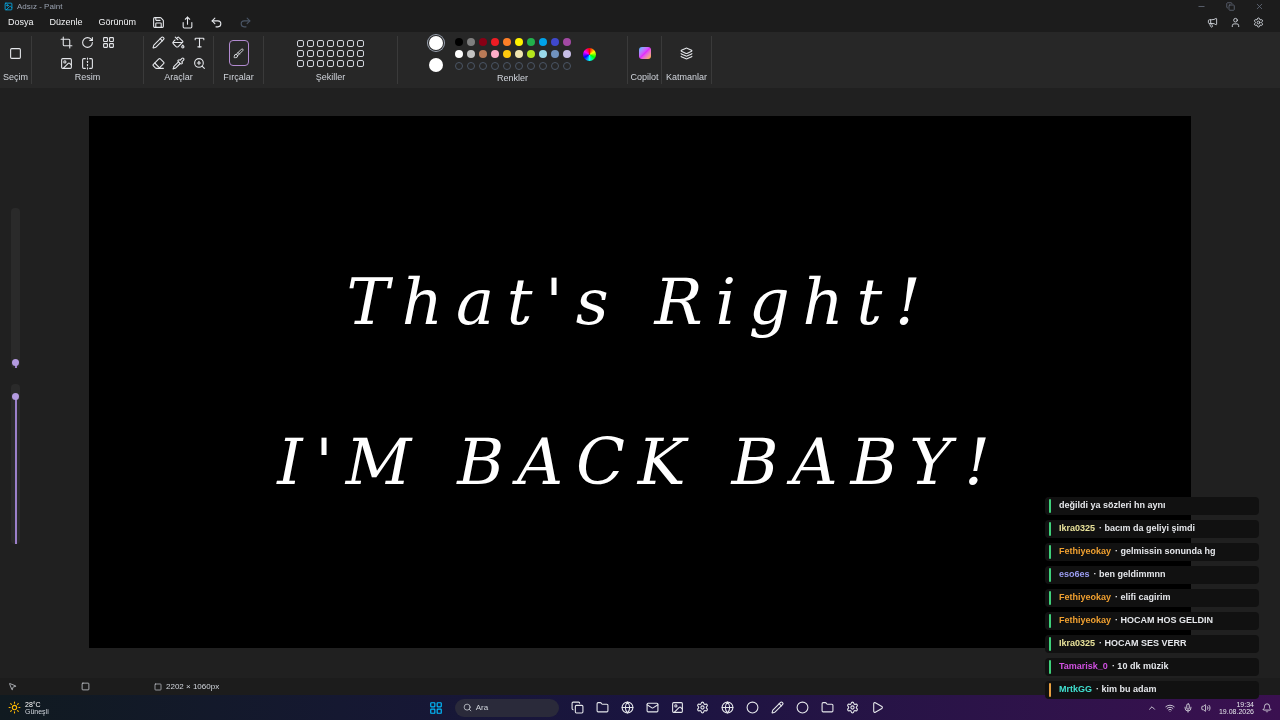  What do you see at coordinates (640, 302) in the screenshot?
I see `handwritten-text: That's Right!` at bounding box center [640, 302].